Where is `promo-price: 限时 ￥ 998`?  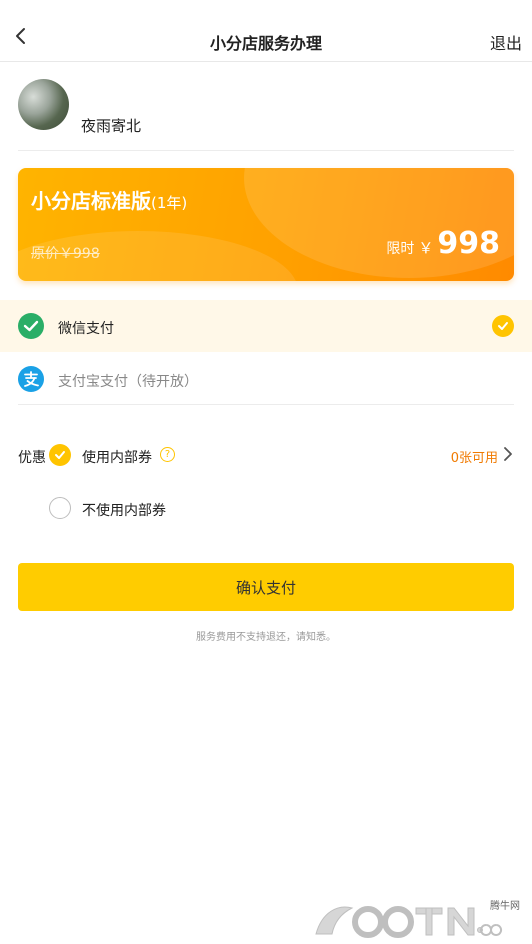 promo-price: 限时 ￥ 998 is located at coordinates (443, 243).